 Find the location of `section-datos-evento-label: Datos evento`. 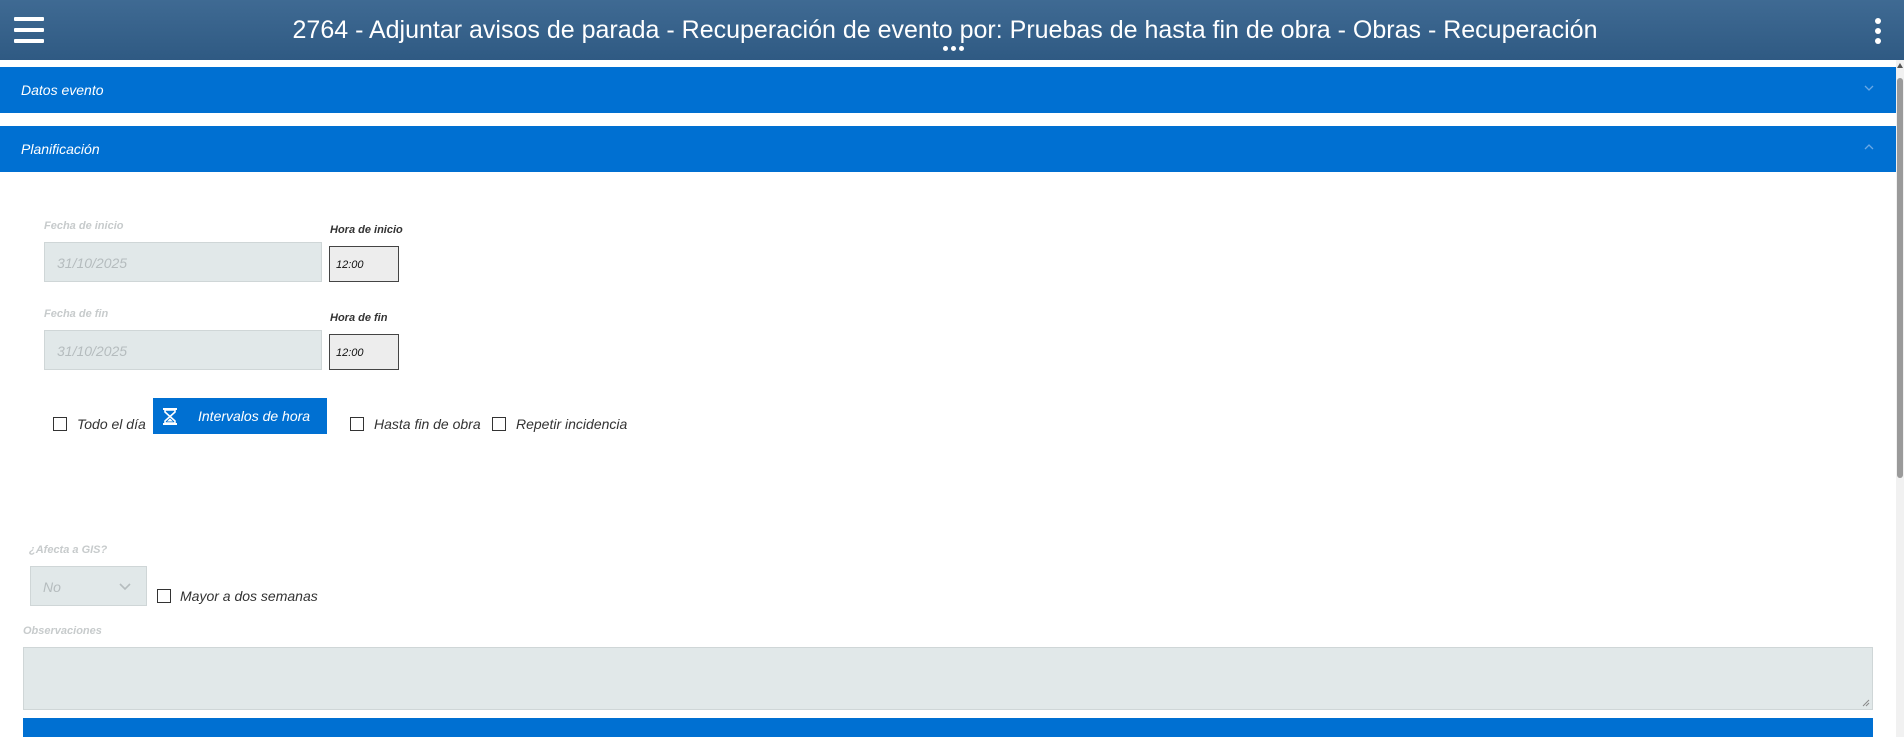

section-datos-evento-label: Datos evento is located at coordinates (62, 90).